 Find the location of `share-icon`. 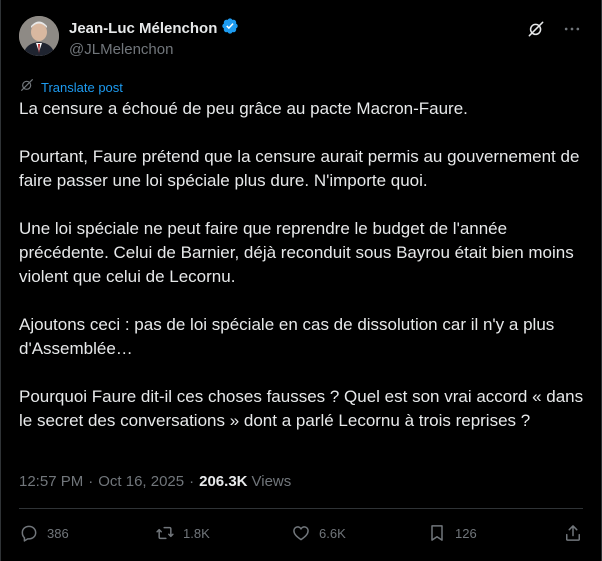

share-icon is located at coordinates (573, 533).